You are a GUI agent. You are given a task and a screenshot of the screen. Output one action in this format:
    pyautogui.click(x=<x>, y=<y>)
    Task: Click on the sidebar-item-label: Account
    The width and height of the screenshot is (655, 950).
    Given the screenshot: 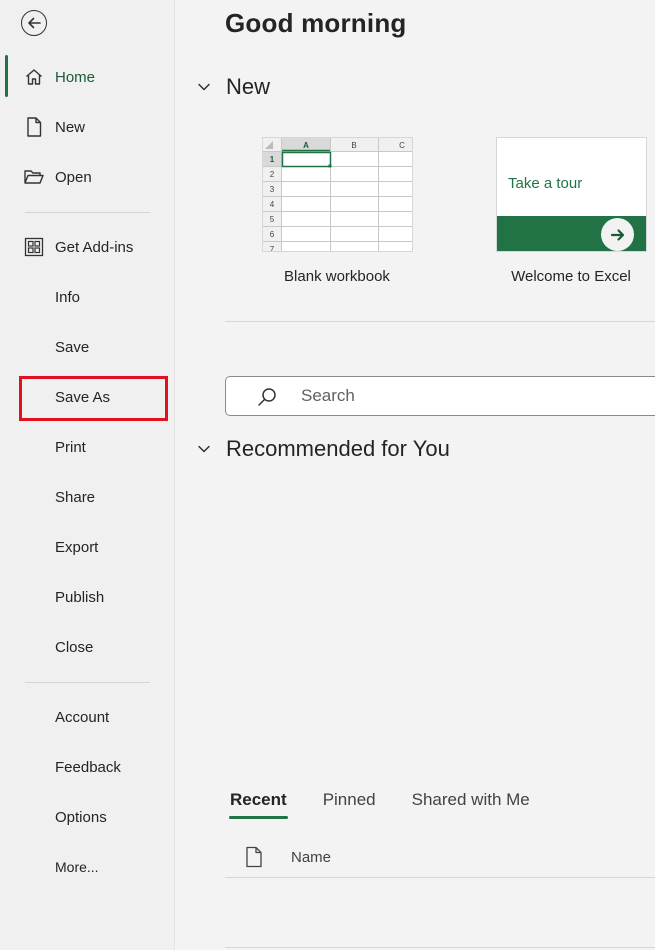 What is the action you would take?
    pyautogui.click(x=82, y=717)
    